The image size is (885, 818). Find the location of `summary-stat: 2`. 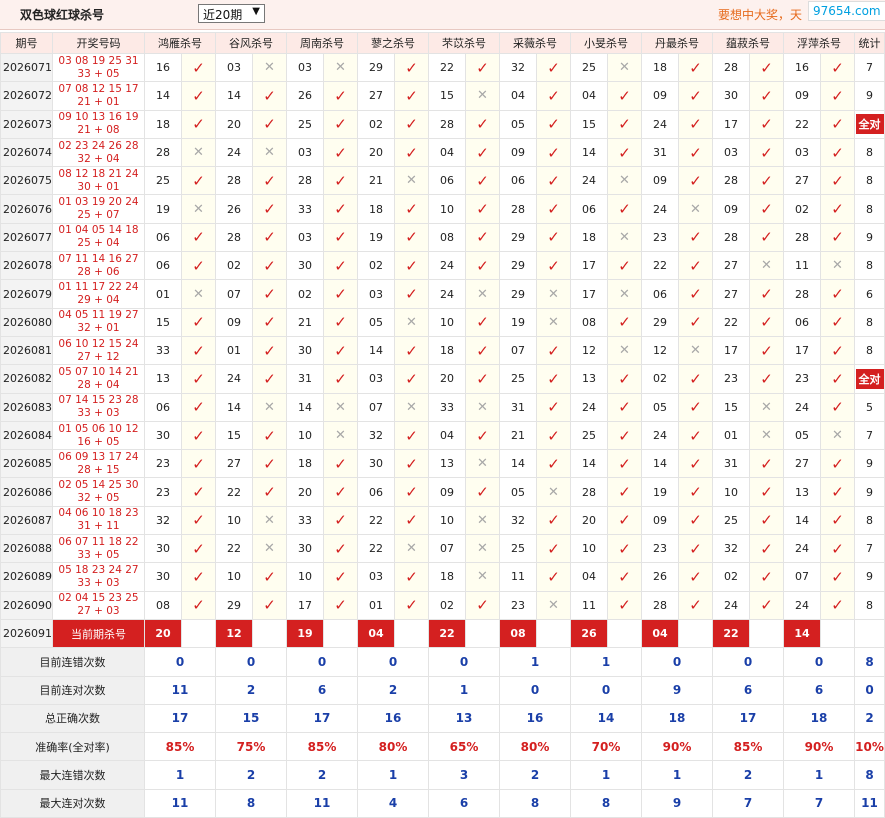

summary-stat: 2 is located at coordinates (869, 718).